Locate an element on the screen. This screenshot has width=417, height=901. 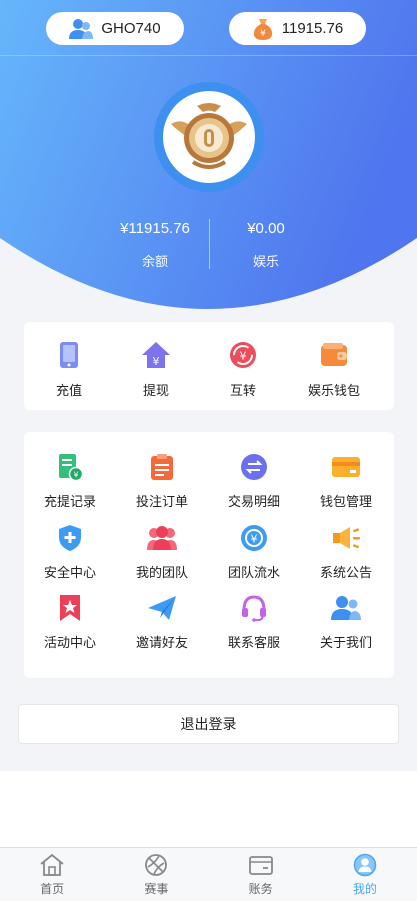
tab-label: 首页 is located at coordinates (52, 889).